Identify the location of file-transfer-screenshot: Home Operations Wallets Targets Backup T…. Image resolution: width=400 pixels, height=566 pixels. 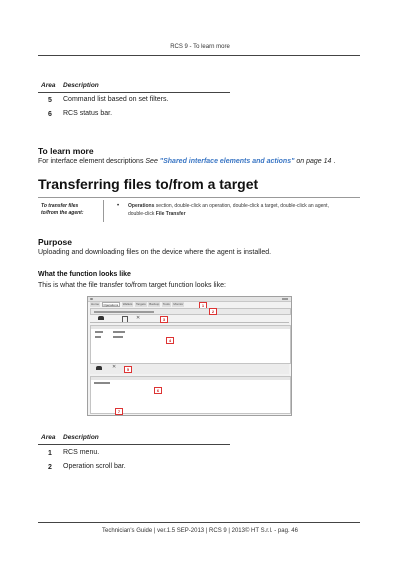
(189, 356).